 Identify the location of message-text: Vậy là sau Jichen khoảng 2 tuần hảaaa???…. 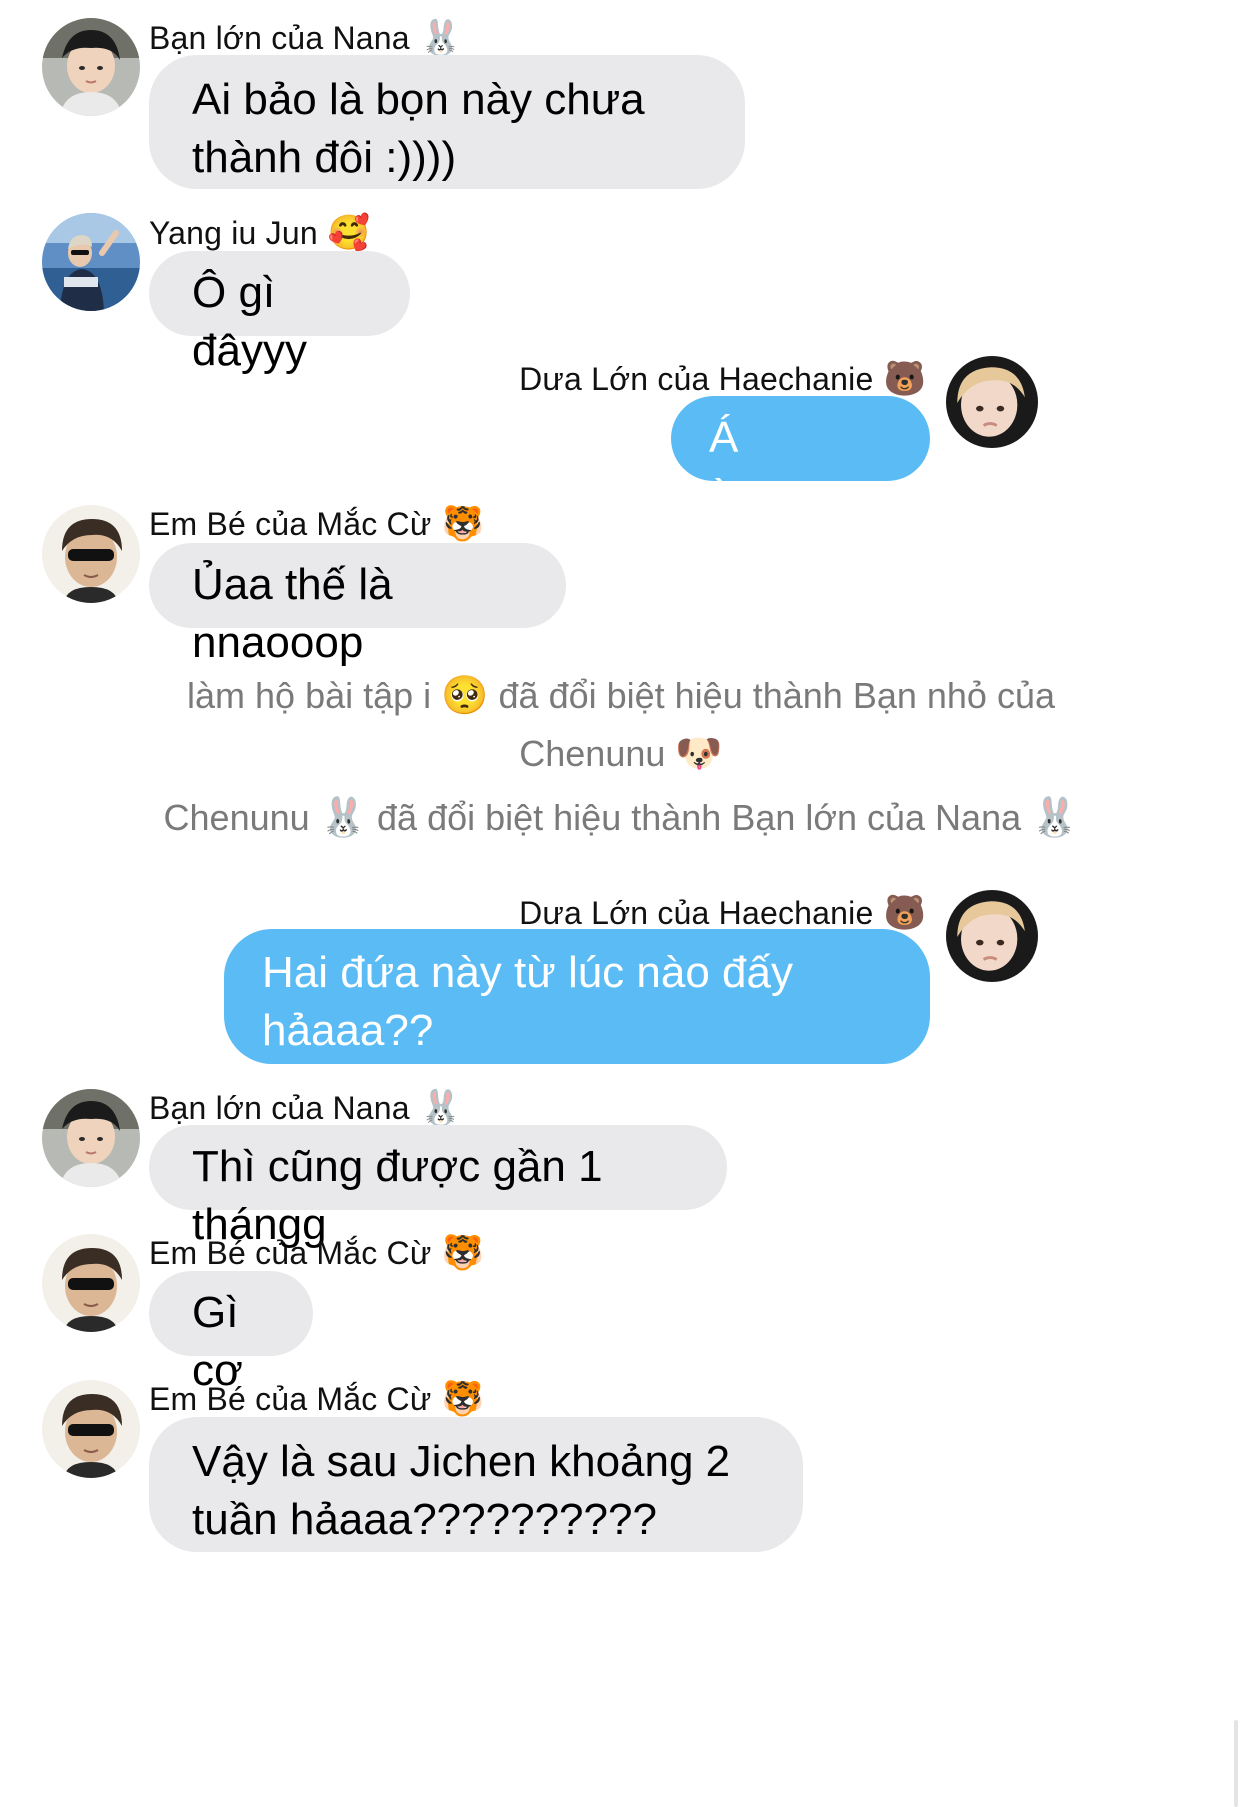
(461, 1490).